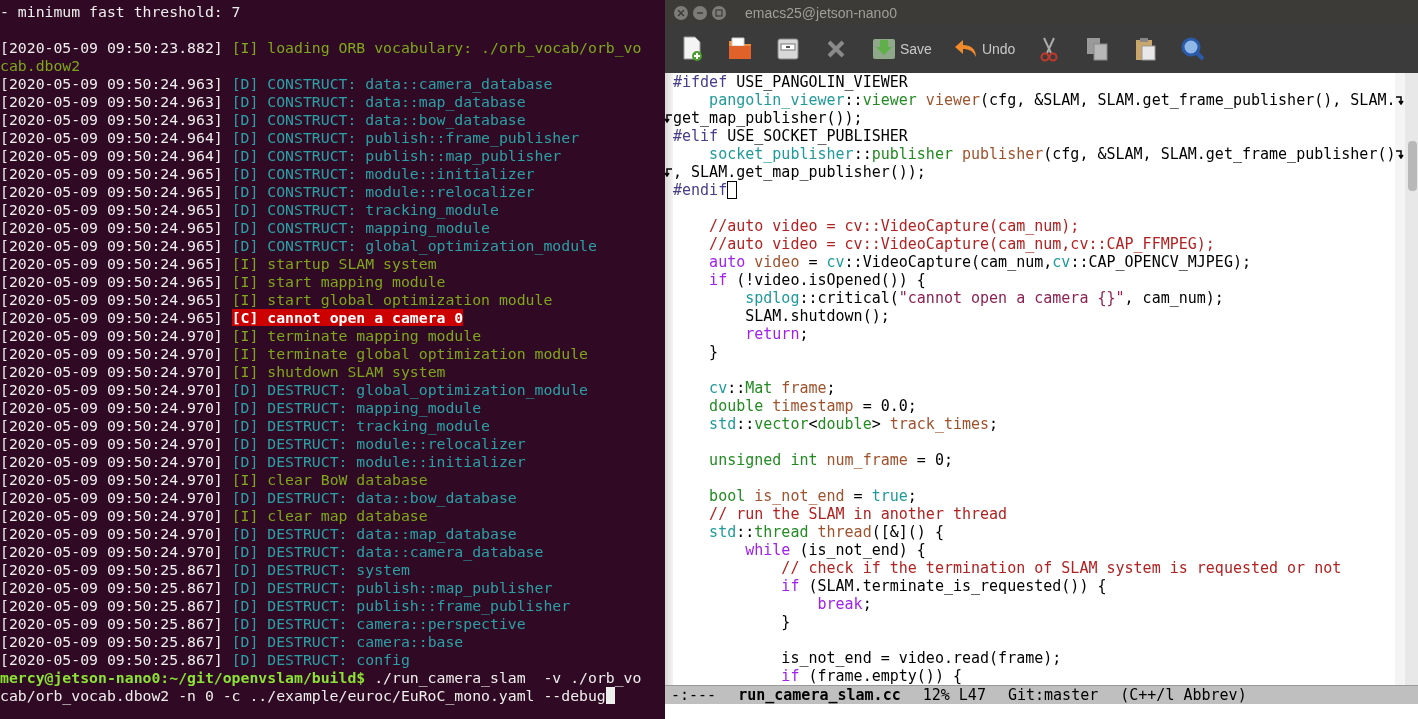  Describe the element at coordinates (378, 443) in the screenshot. I see `log-message: [D] DESTRUCT: module::relocalizer` at that location.